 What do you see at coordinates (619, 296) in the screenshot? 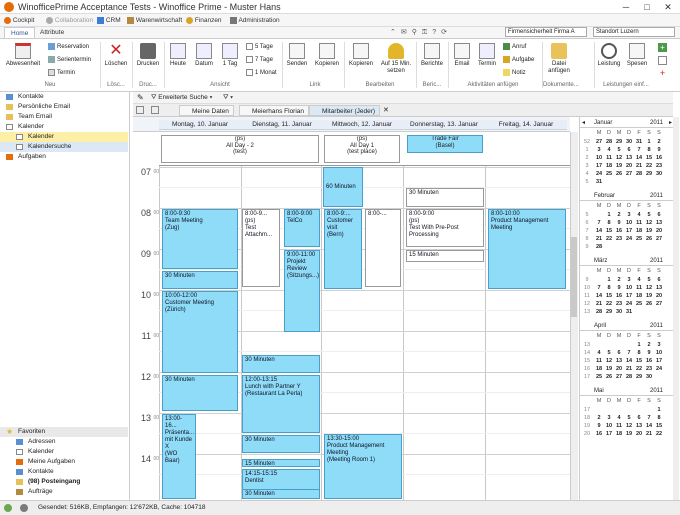
I see `day-cell: 16` at bounding box center [619, 296].